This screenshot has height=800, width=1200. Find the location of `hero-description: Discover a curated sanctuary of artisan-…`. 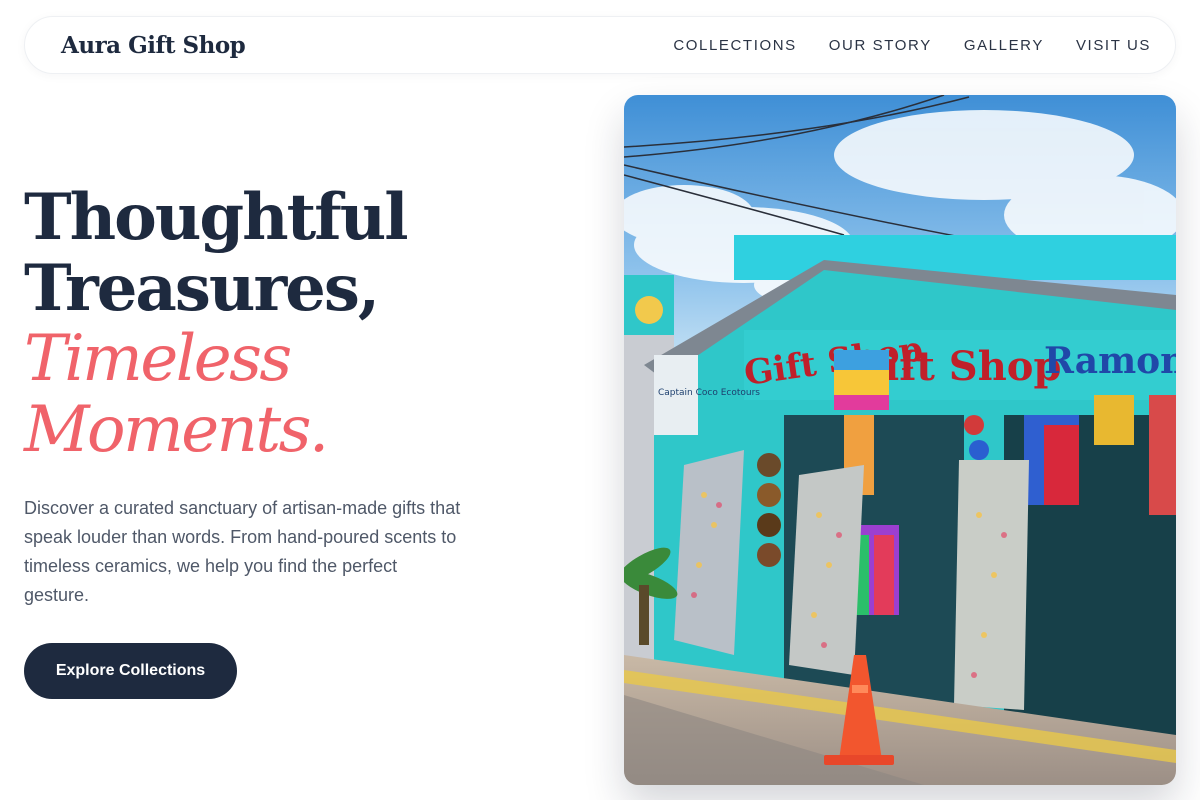

hero-description: Discover a curated sanctuary of artisan-… is located at coordinates (242, 551).